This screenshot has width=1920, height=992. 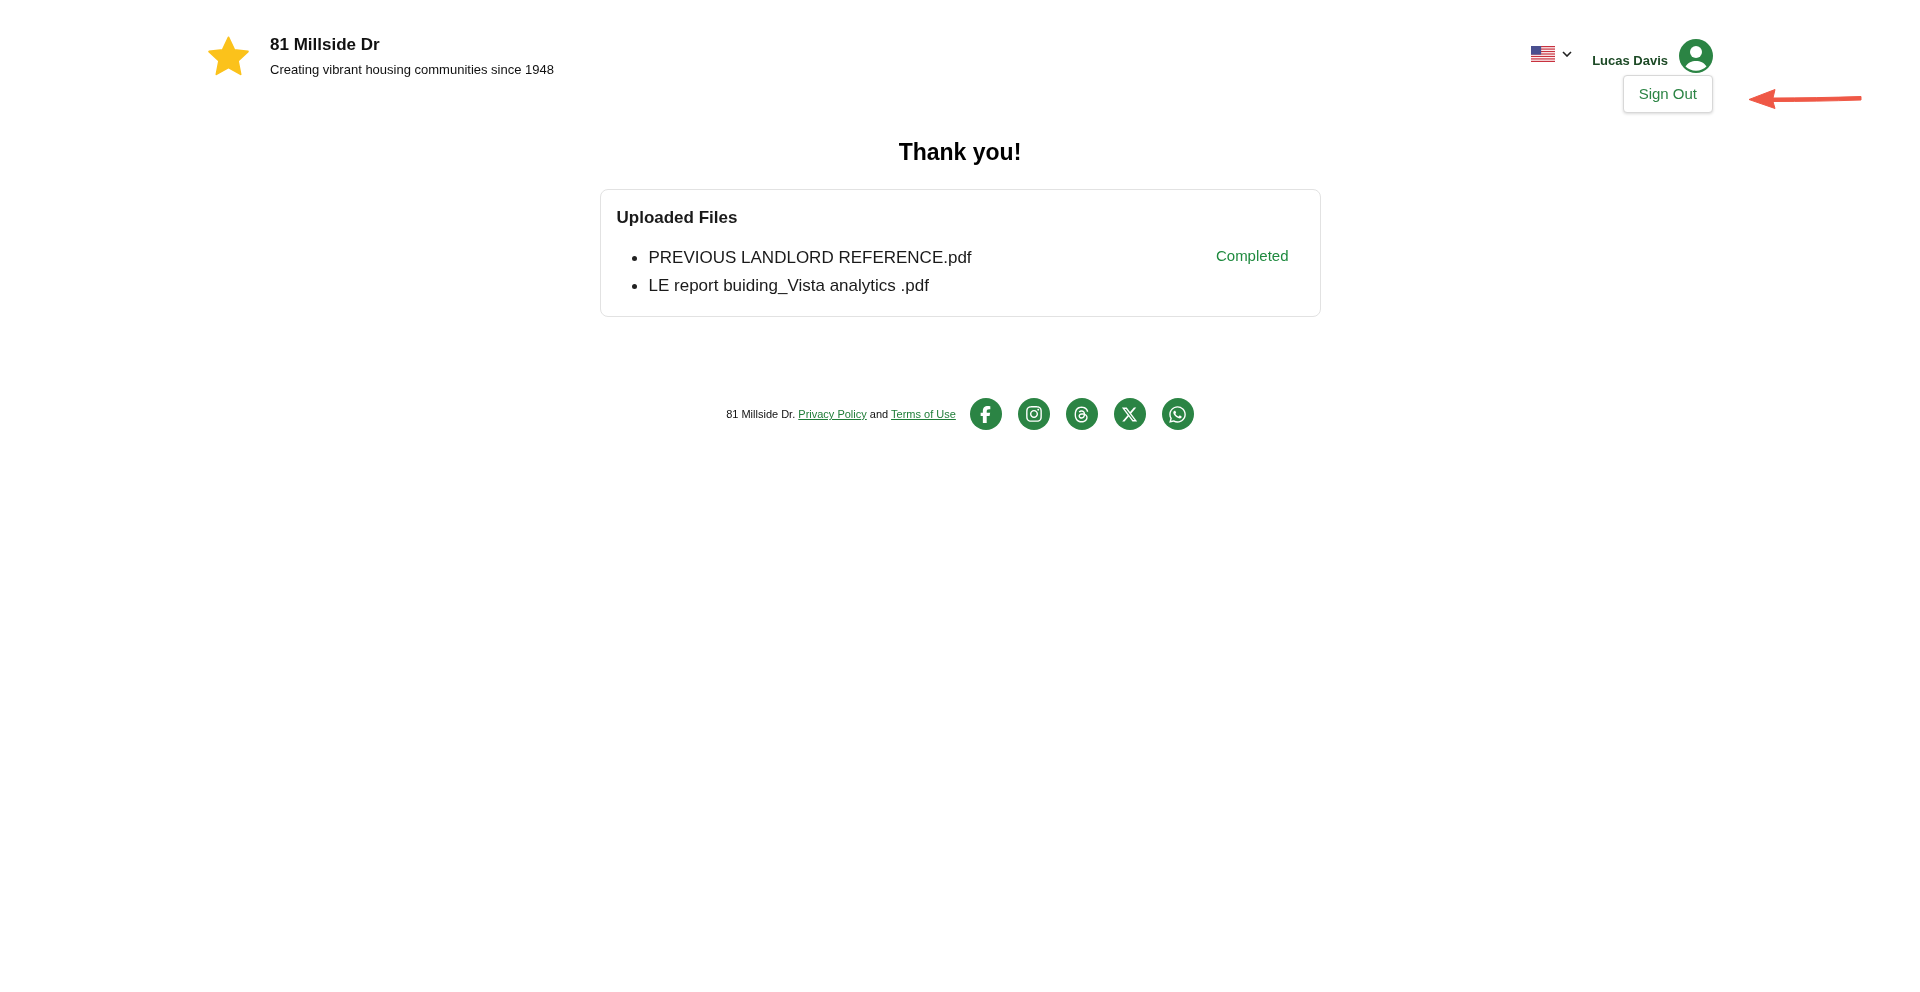 I want to click on user-avatar-icon, so click(x=1696, y=56).